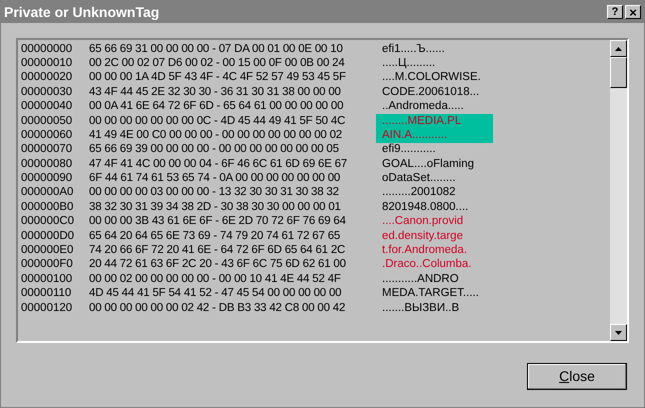 This screenshot has width=645, height=408. Describe the element at coordinates (215, 279) in the screenshot. I see `hex-cell-text: 00 00 02 00 00 00 00 00 - 00 00 10 41 4E 44 52 4F` at that location.